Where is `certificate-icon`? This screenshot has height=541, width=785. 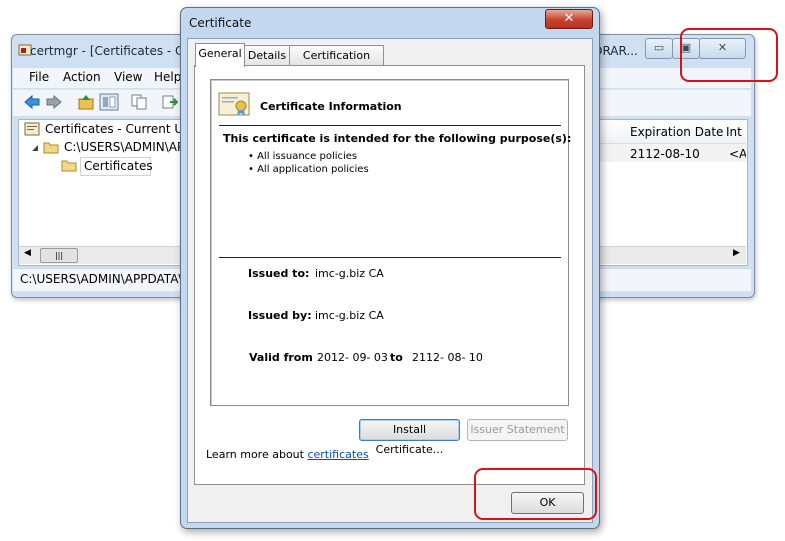 certificate-icon is located at coordinates (234, 104).